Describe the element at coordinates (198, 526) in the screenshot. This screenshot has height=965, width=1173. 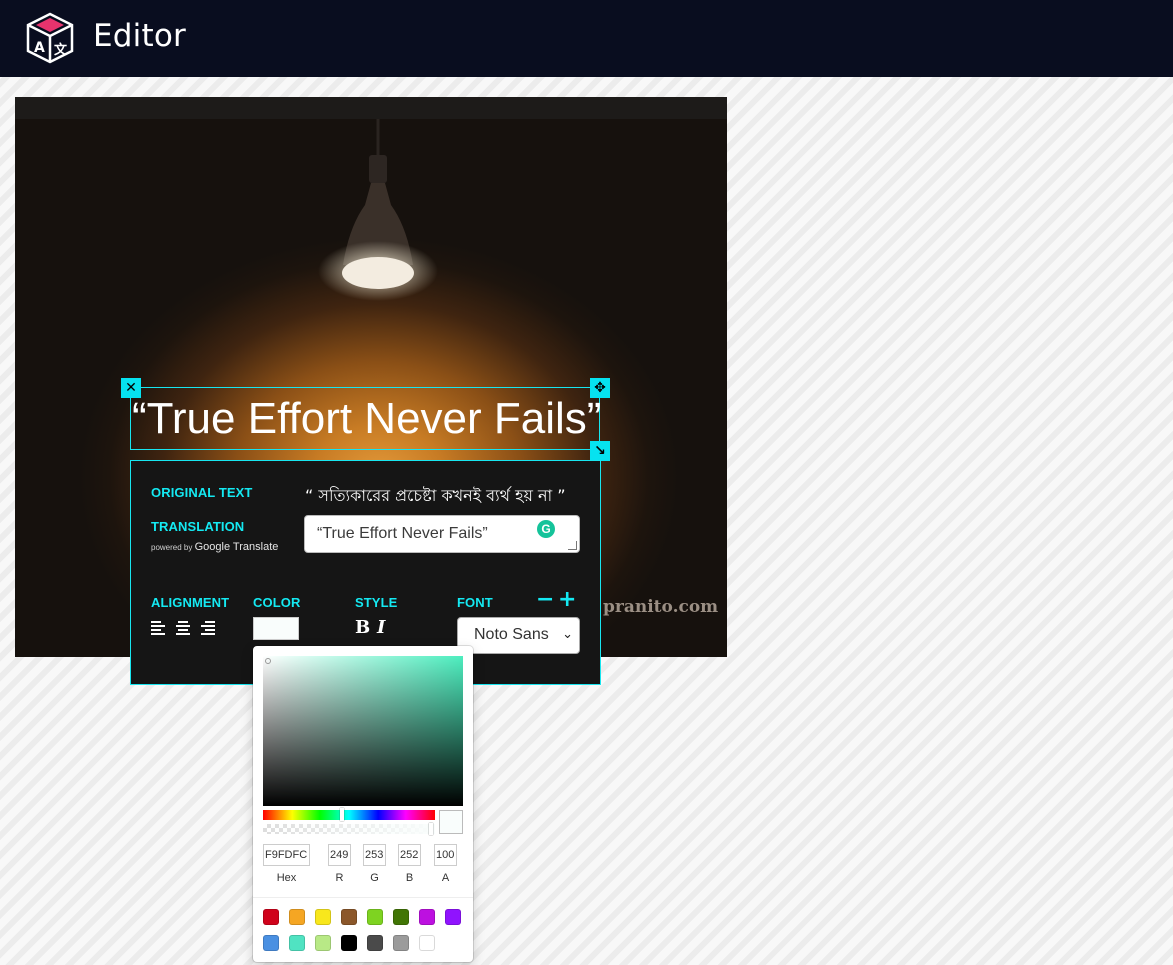
I see `translation-label: TRANSLATION` at that location.